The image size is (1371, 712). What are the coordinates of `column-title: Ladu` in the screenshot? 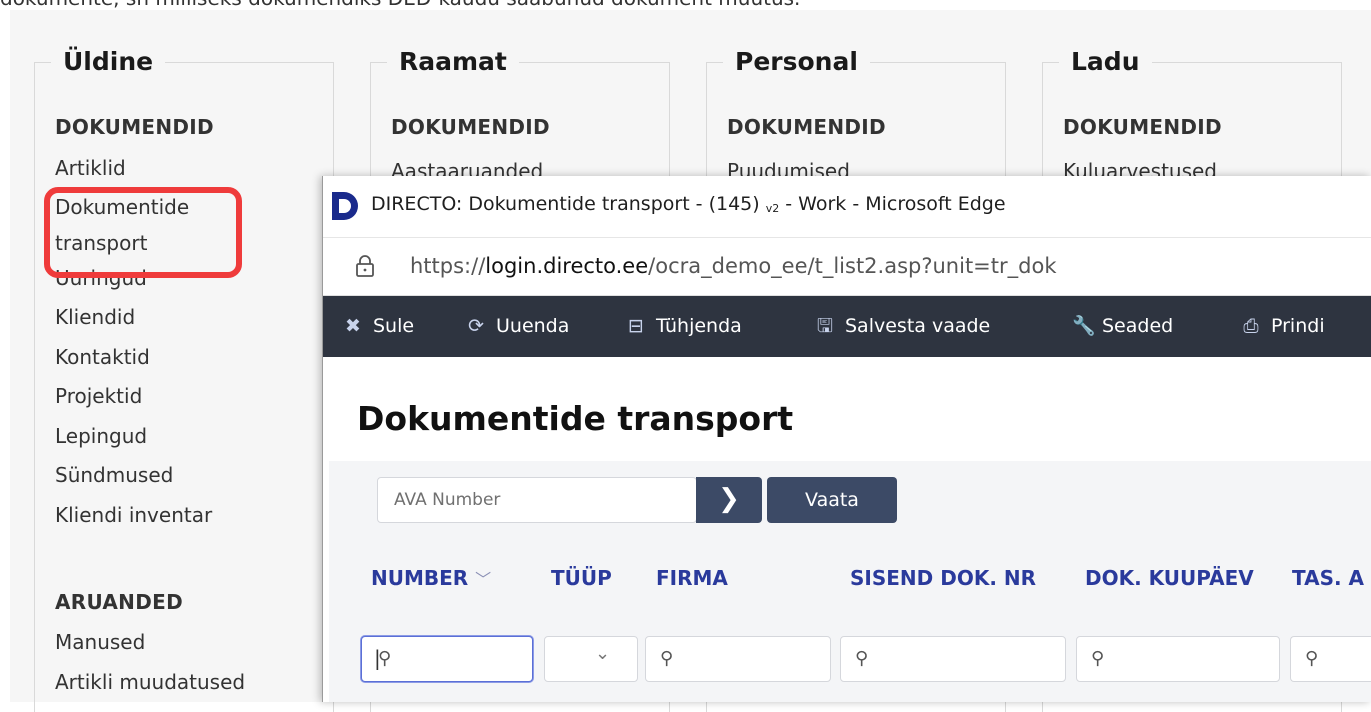 It's located at (1105, 61).